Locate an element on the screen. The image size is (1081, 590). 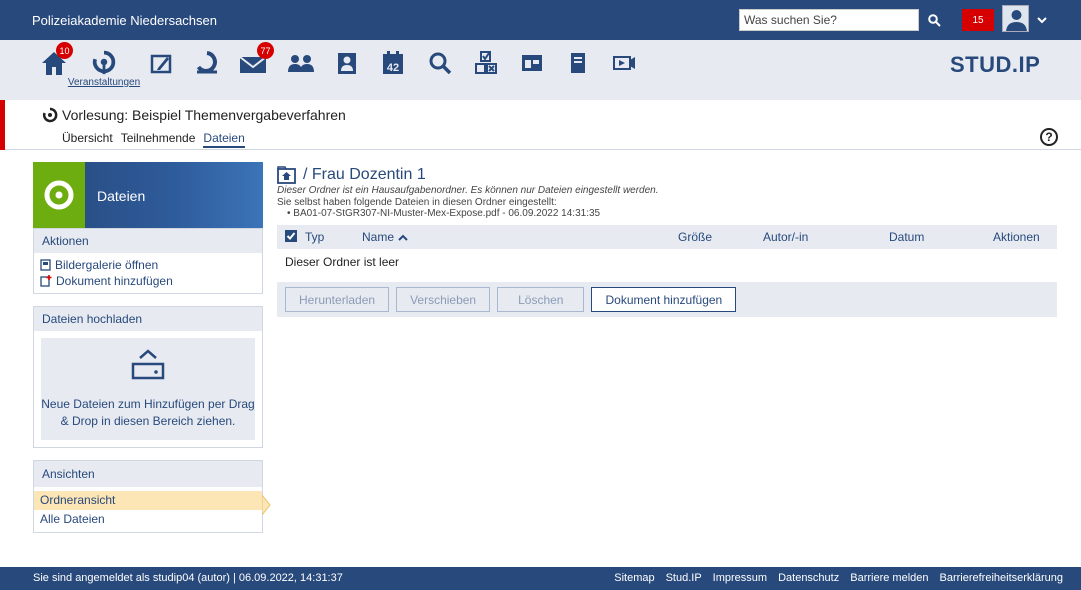
folder-breadcrumb: / Frau Dozentin 1 is located at coordinates (667, 175).